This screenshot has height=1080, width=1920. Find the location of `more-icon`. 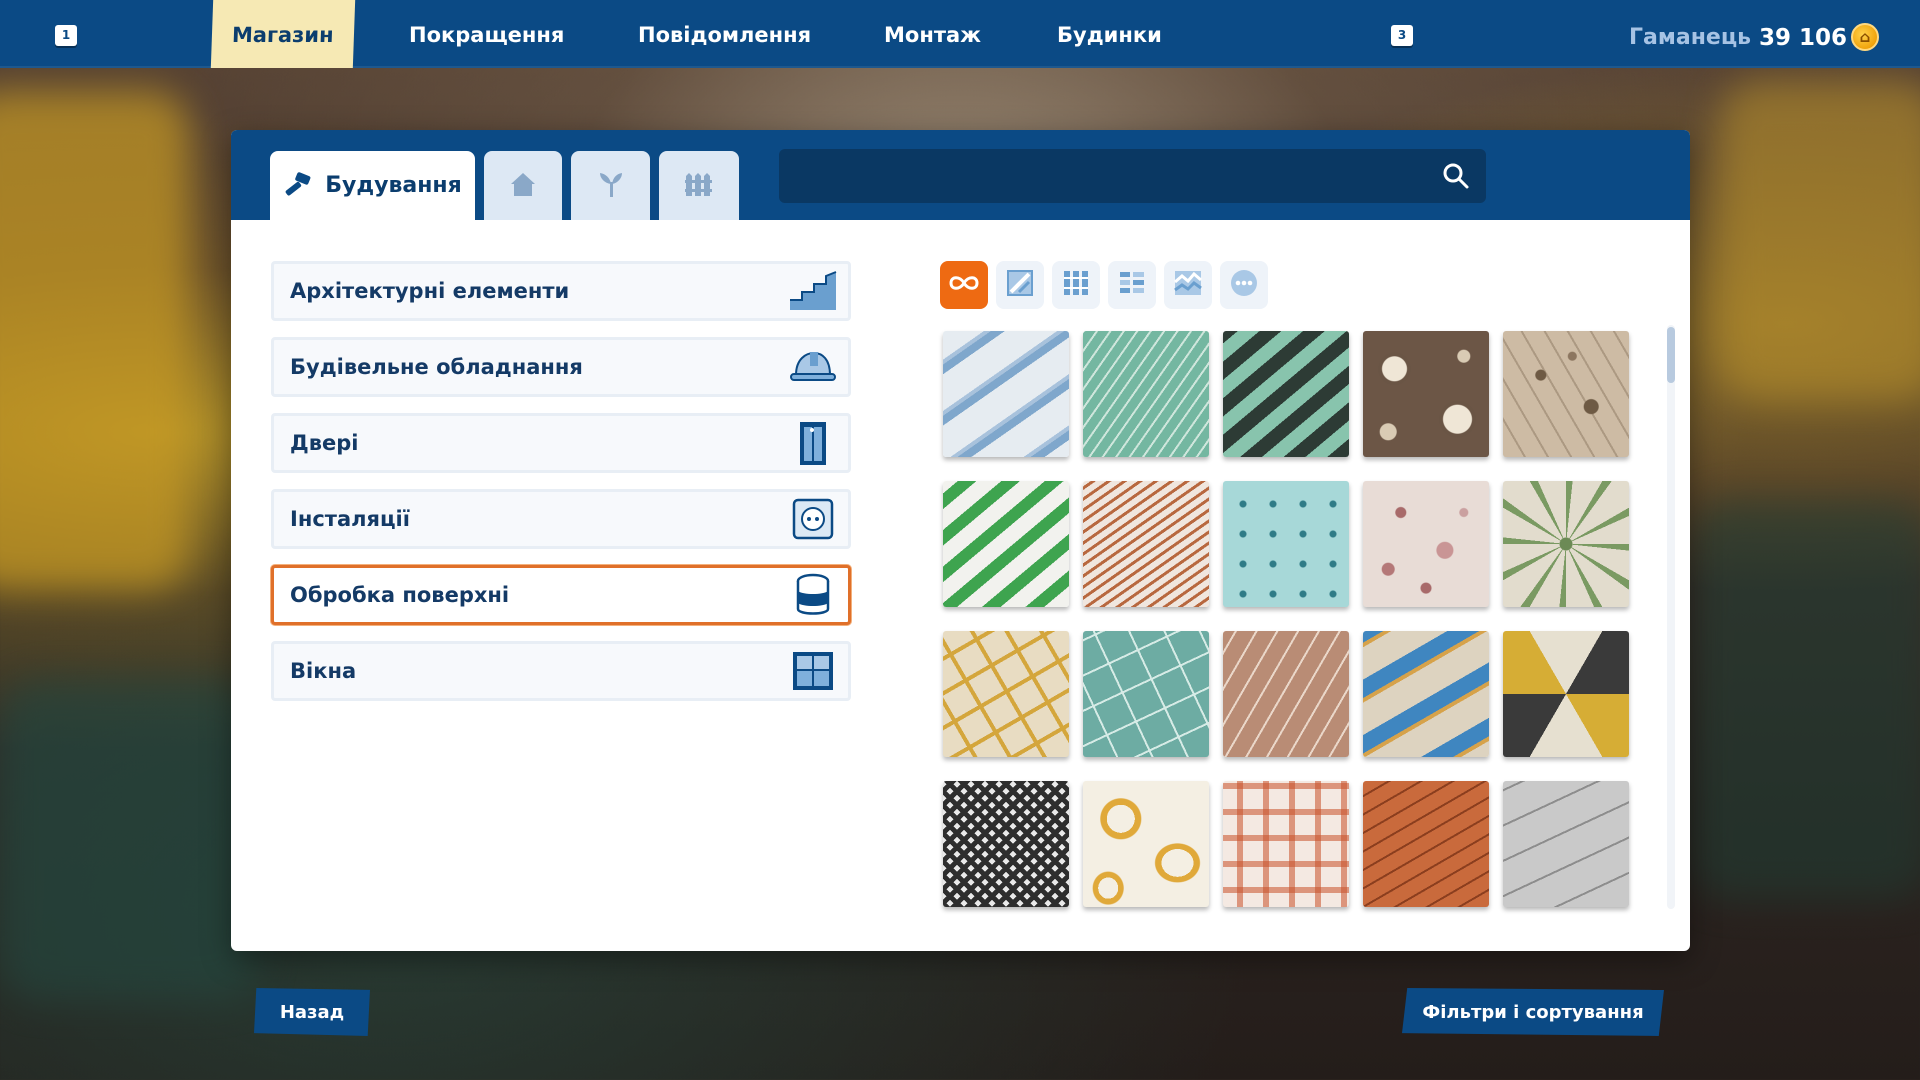

more-icon is located at coordinates (1244, 285).